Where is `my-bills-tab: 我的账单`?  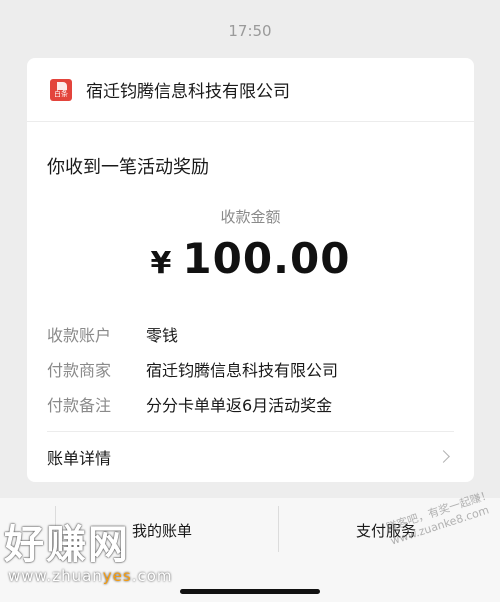 my-bills-tab: 我的账单 is located at coordinates (162, 530).